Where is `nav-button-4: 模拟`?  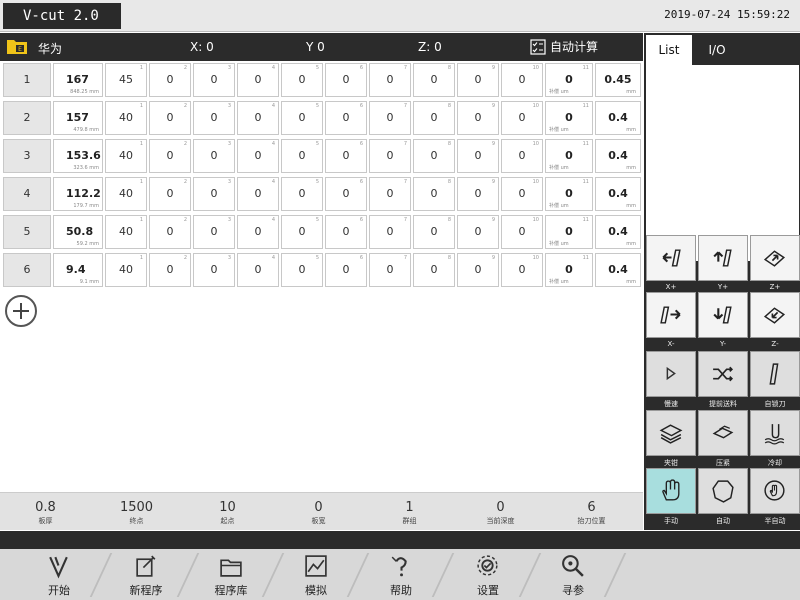 nav-button-4: 模拟 is located at coordinates (316, 574).